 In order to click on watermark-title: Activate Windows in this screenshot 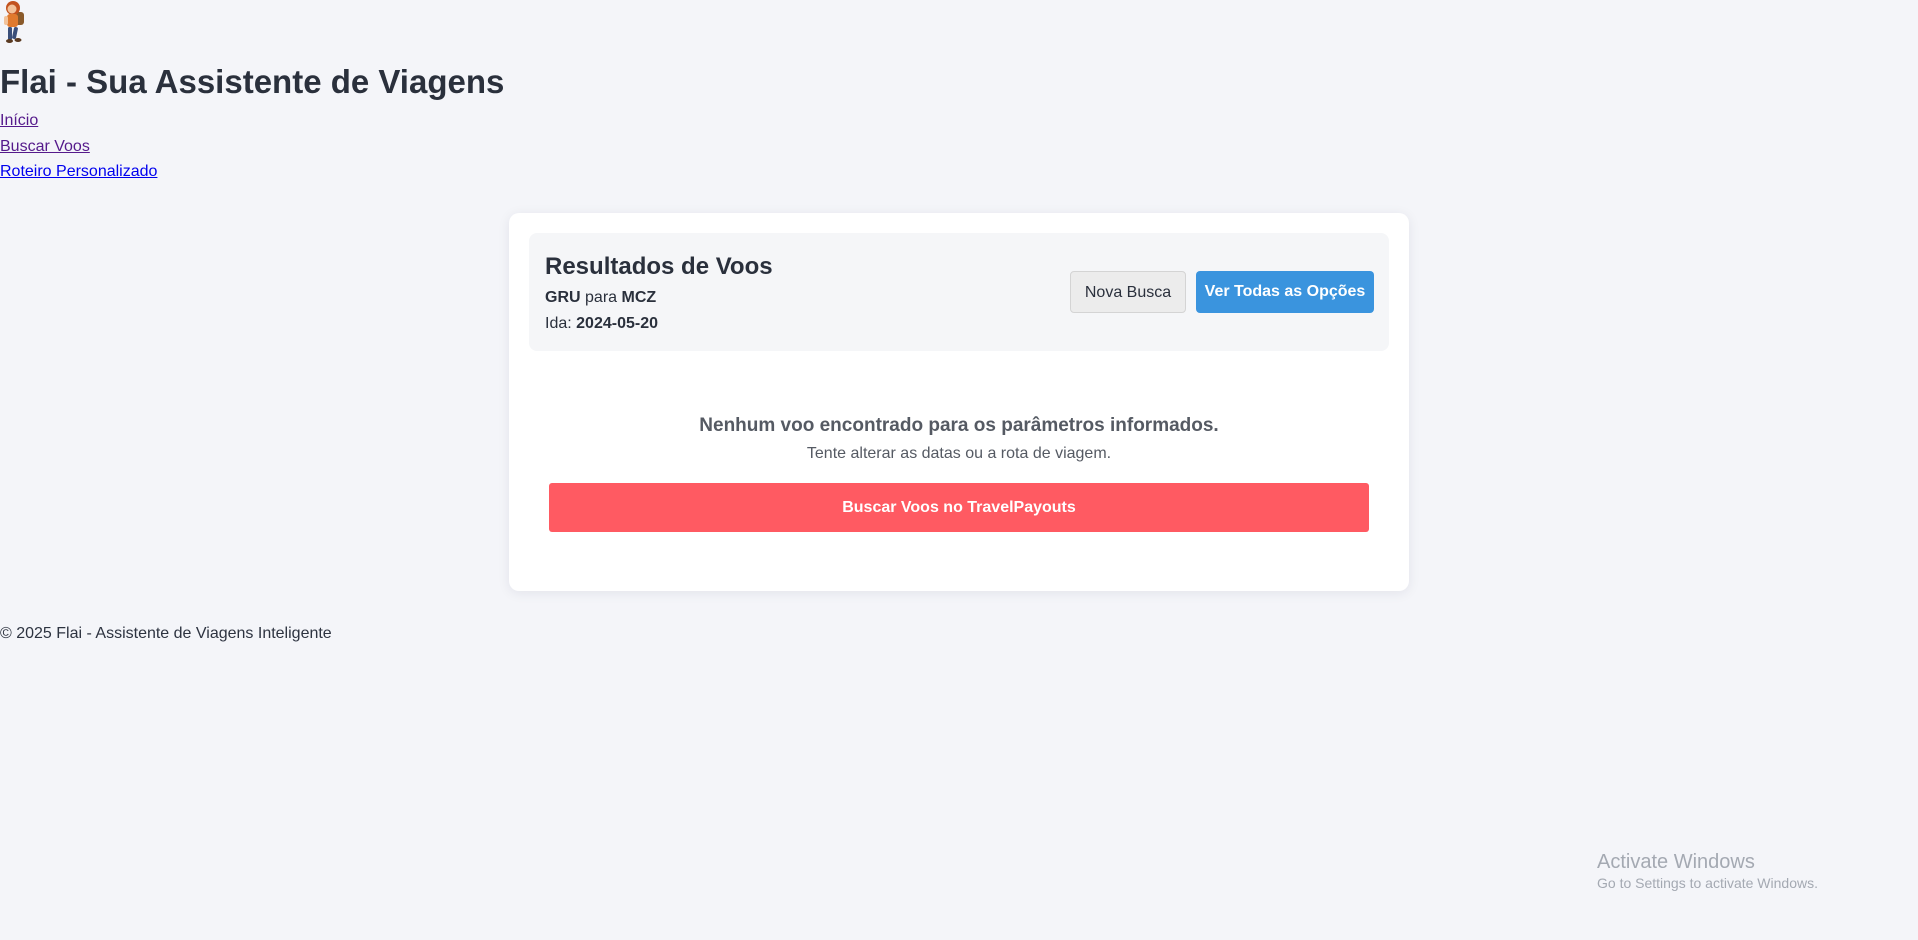, I will do `click(1676, 862)`.